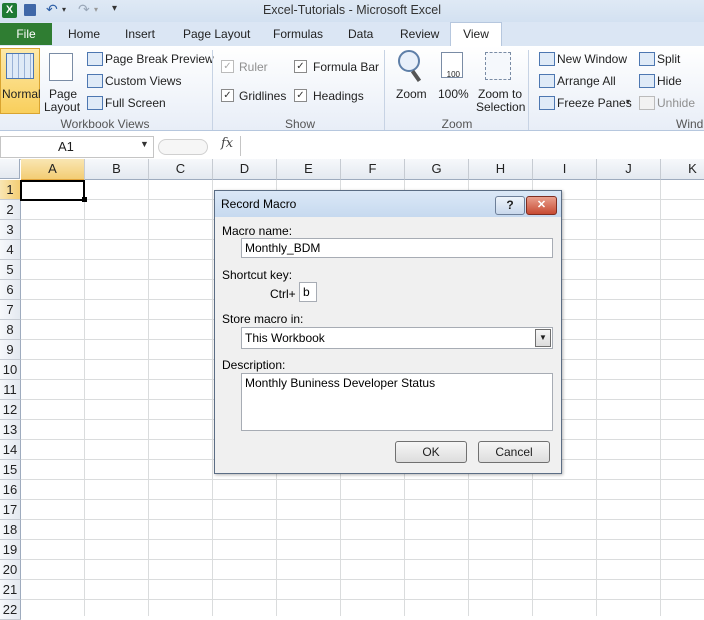 The width and height of the screenshot is (704, 620). What do you see at coordinates (10, 350) in the screenshot?
I see `row-header-9: 9` at bounding box center [10, 350].